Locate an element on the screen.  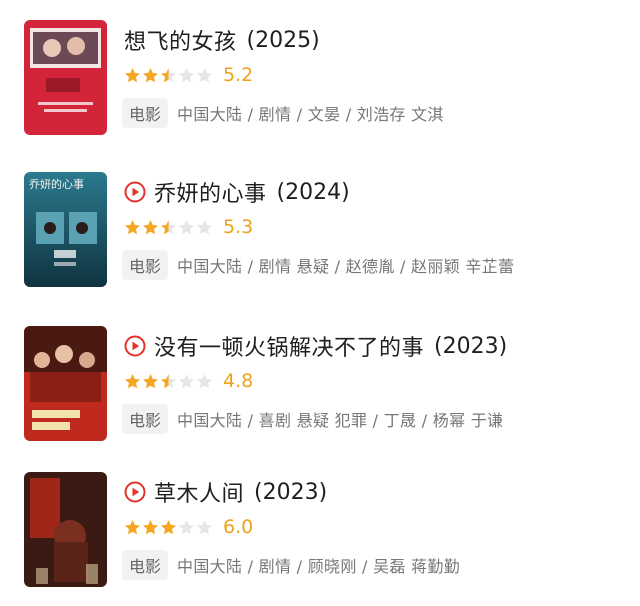
rating-row: 4.8 is located at coordinates (188, 381).